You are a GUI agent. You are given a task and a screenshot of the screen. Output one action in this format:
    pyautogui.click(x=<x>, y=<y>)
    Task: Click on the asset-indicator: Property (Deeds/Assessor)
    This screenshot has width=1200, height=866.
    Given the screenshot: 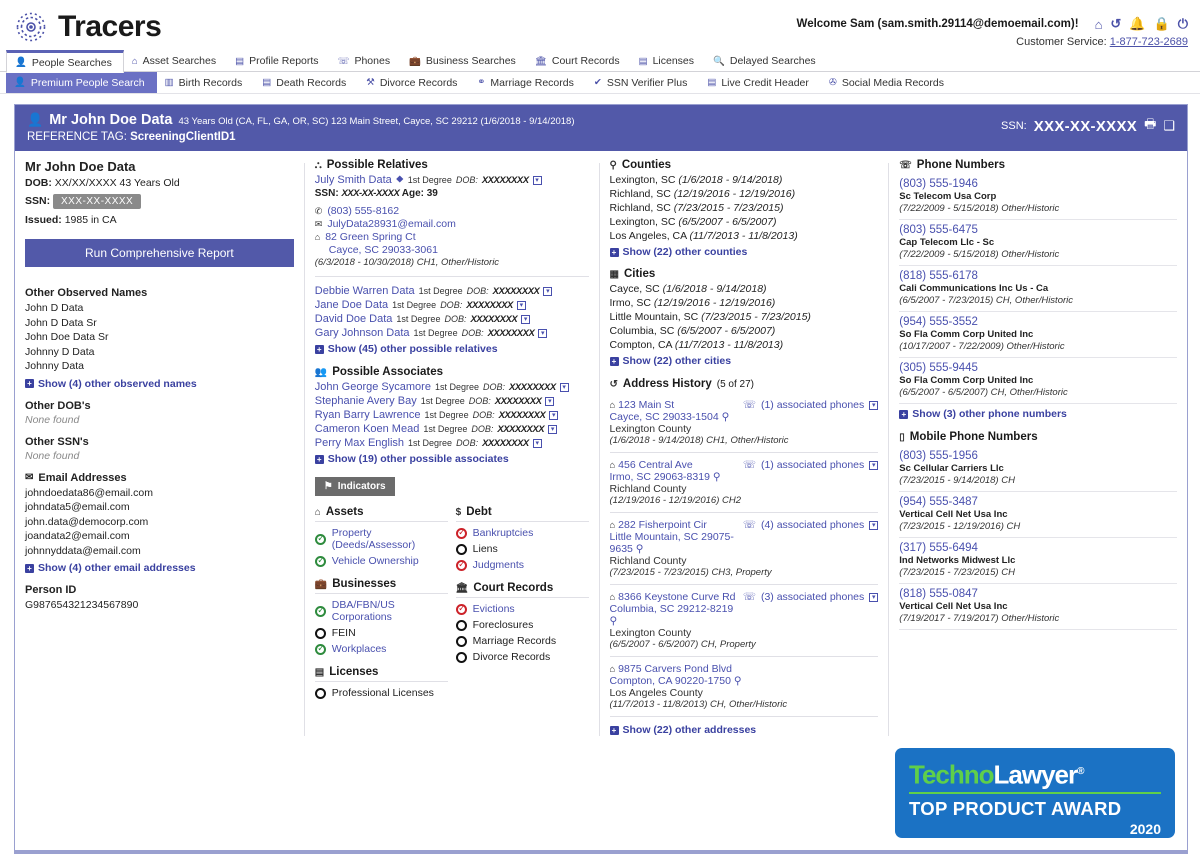 What is the action you would take?
    pyautogui.click(x=381, y=539)
    